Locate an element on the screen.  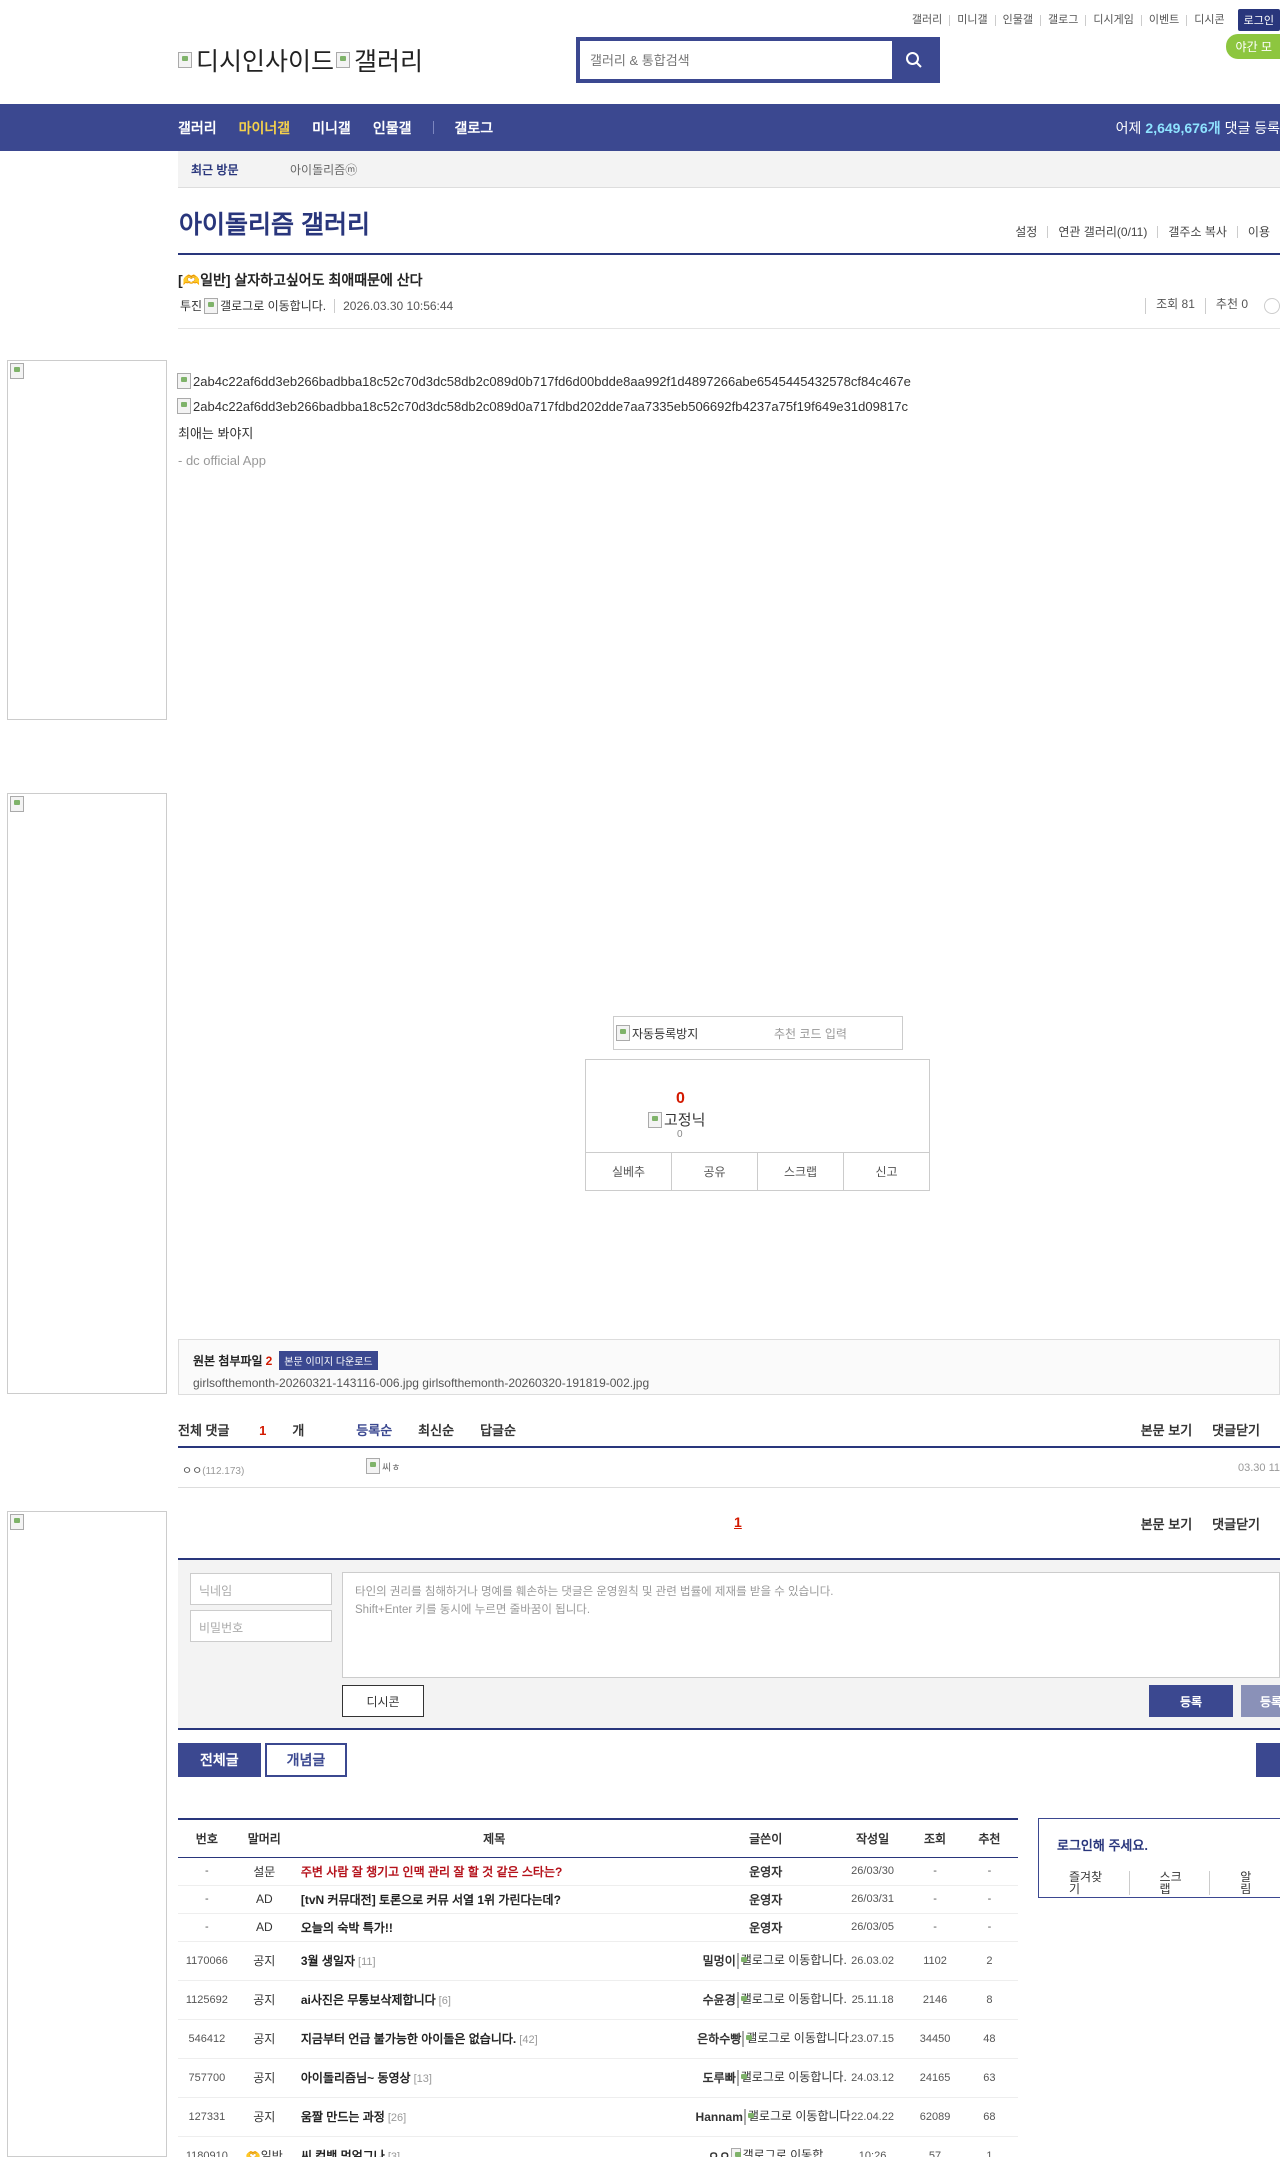
search-button is located at coordinates (914, 60).